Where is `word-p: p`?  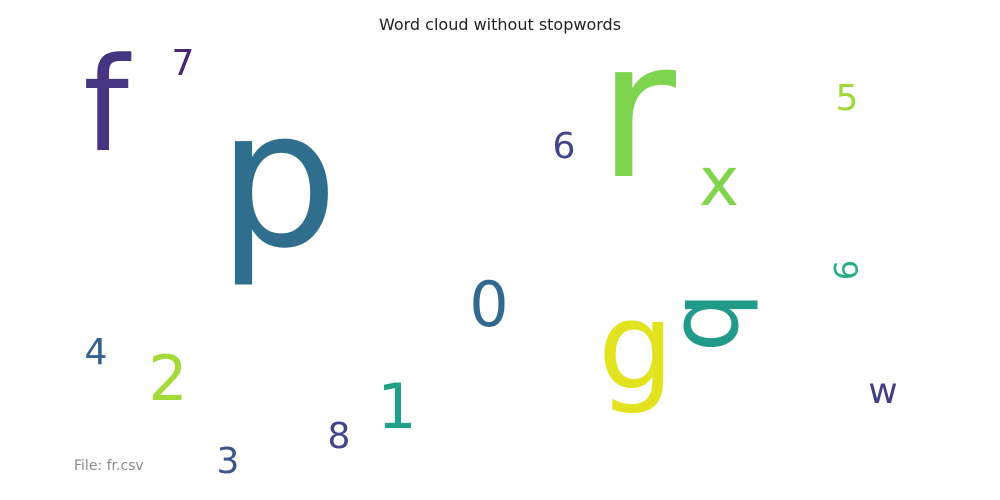
word-p: p is located at coordinates (278, 179).